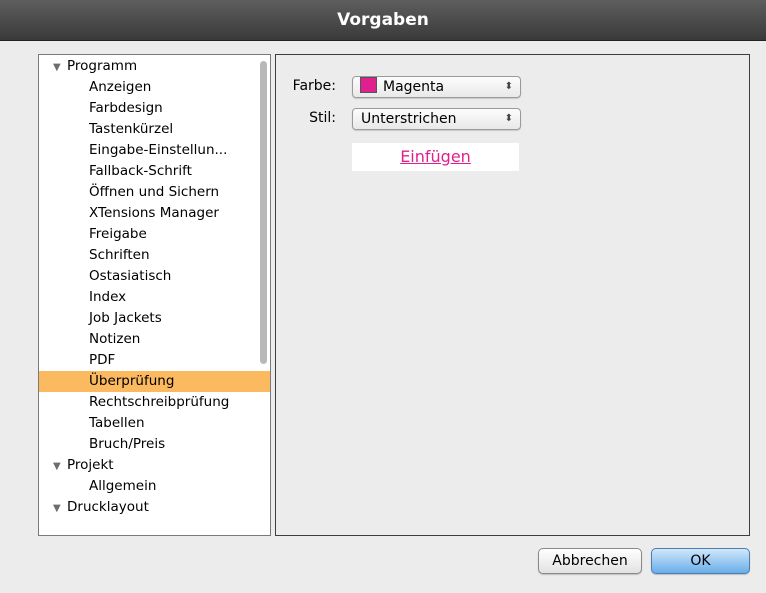  What do you see at coordinates (119, 255) in the screenshot?
I see `tree-item-label: Schriften` at bounding box center [119, 255].